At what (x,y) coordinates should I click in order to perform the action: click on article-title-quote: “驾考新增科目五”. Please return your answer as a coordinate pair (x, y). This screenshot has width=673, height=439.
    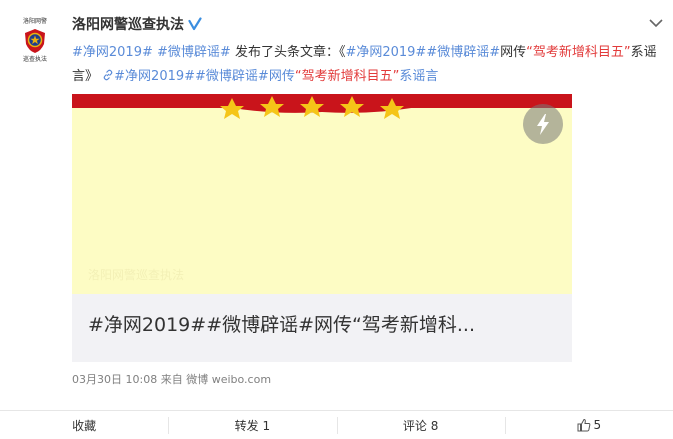
    Looking at the image, I should click on (578, 52).